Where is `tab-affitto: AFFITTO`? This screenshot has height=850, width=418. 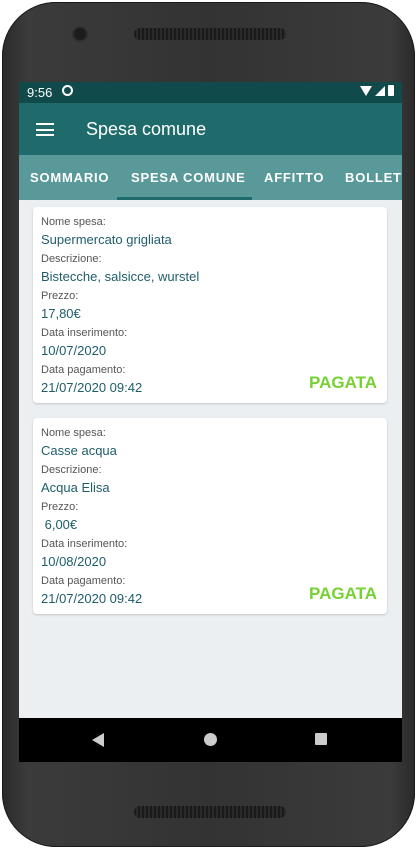
tab-affitto: AFFITTO is located at coordinates (294, 177).